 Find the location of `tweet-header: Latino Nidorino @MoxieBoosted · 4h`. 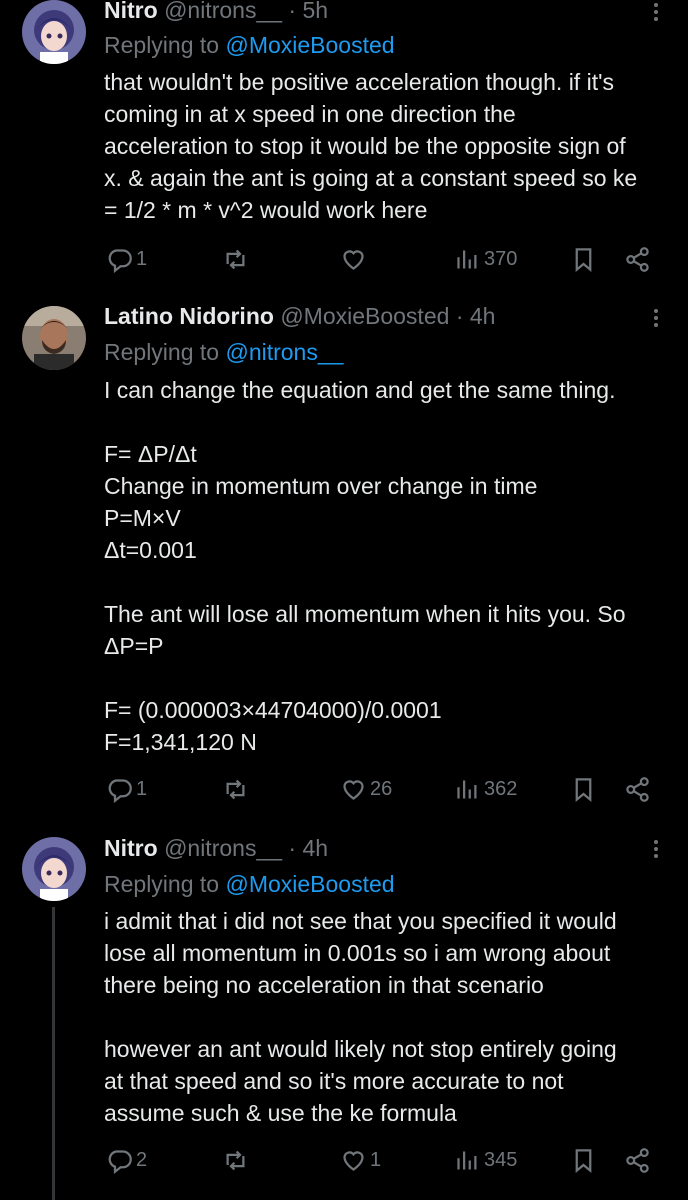

tweet-header: Latino Nidorino @MoxieBoosted · 4h is located at coordinates (299, 316).